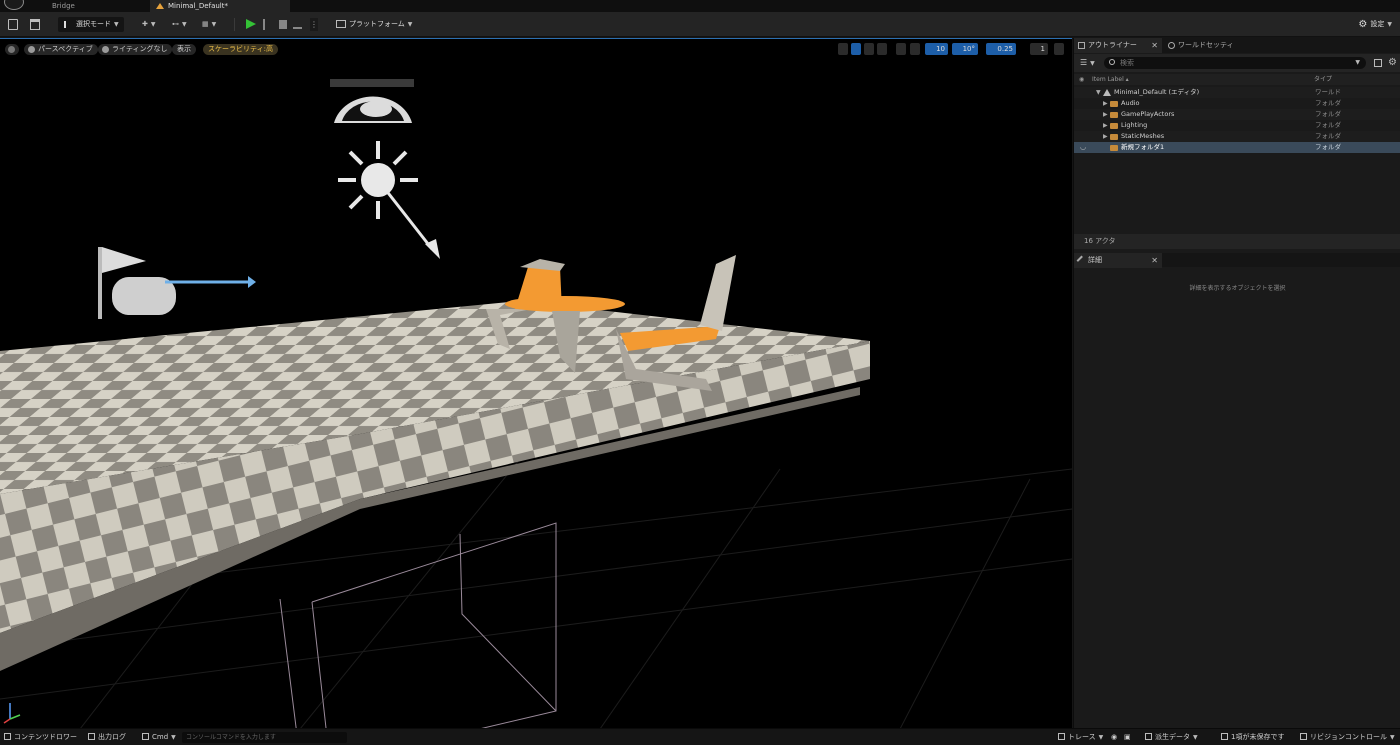 The image size is (1400, 745). What do you see at coordinates (112, 737) in the screenshot?
I see `output-log-label: 出力ログ` at bounding box center [112, 737].